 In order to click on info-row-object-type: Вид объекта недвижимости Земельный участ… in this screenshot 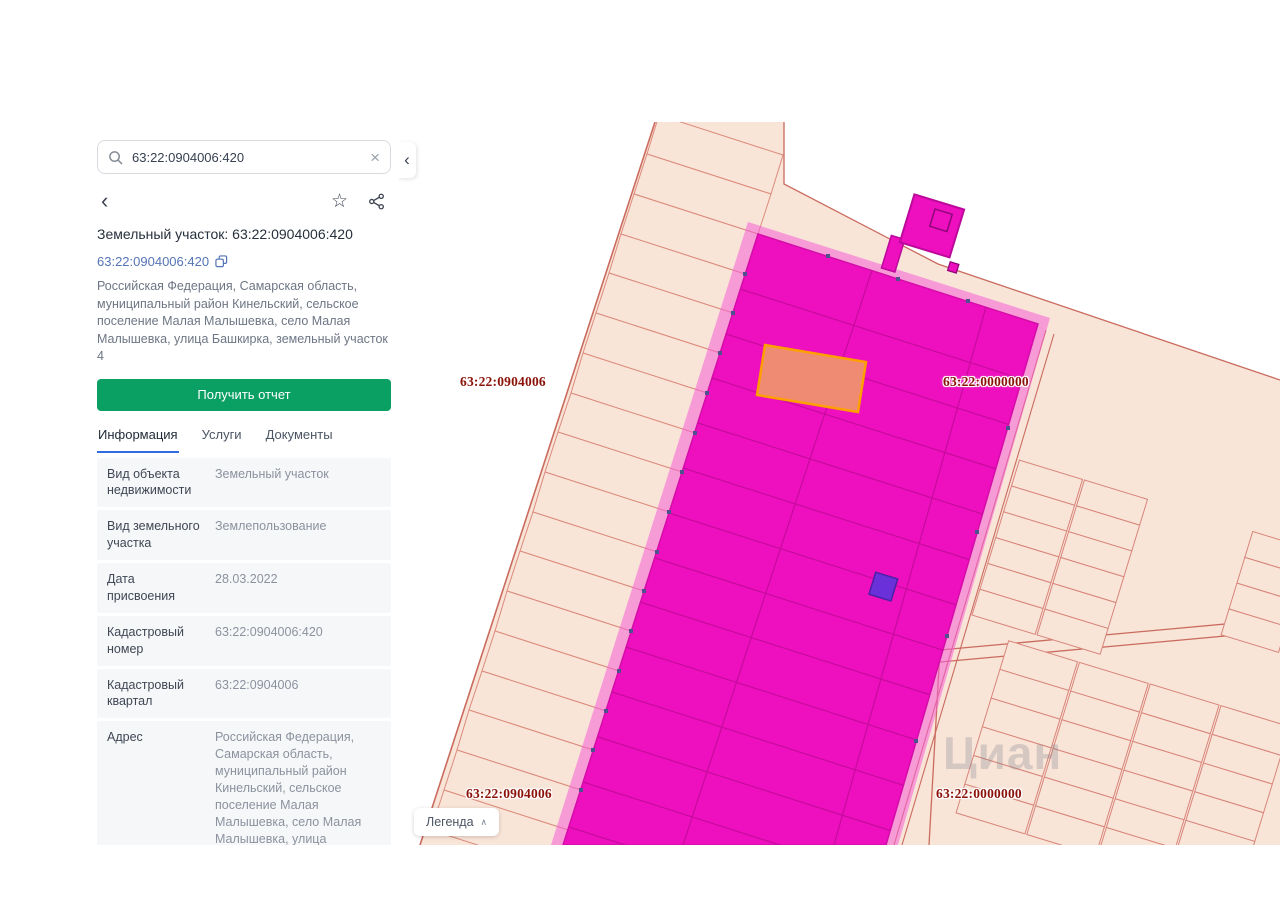, I will do `click(244, 482)`.